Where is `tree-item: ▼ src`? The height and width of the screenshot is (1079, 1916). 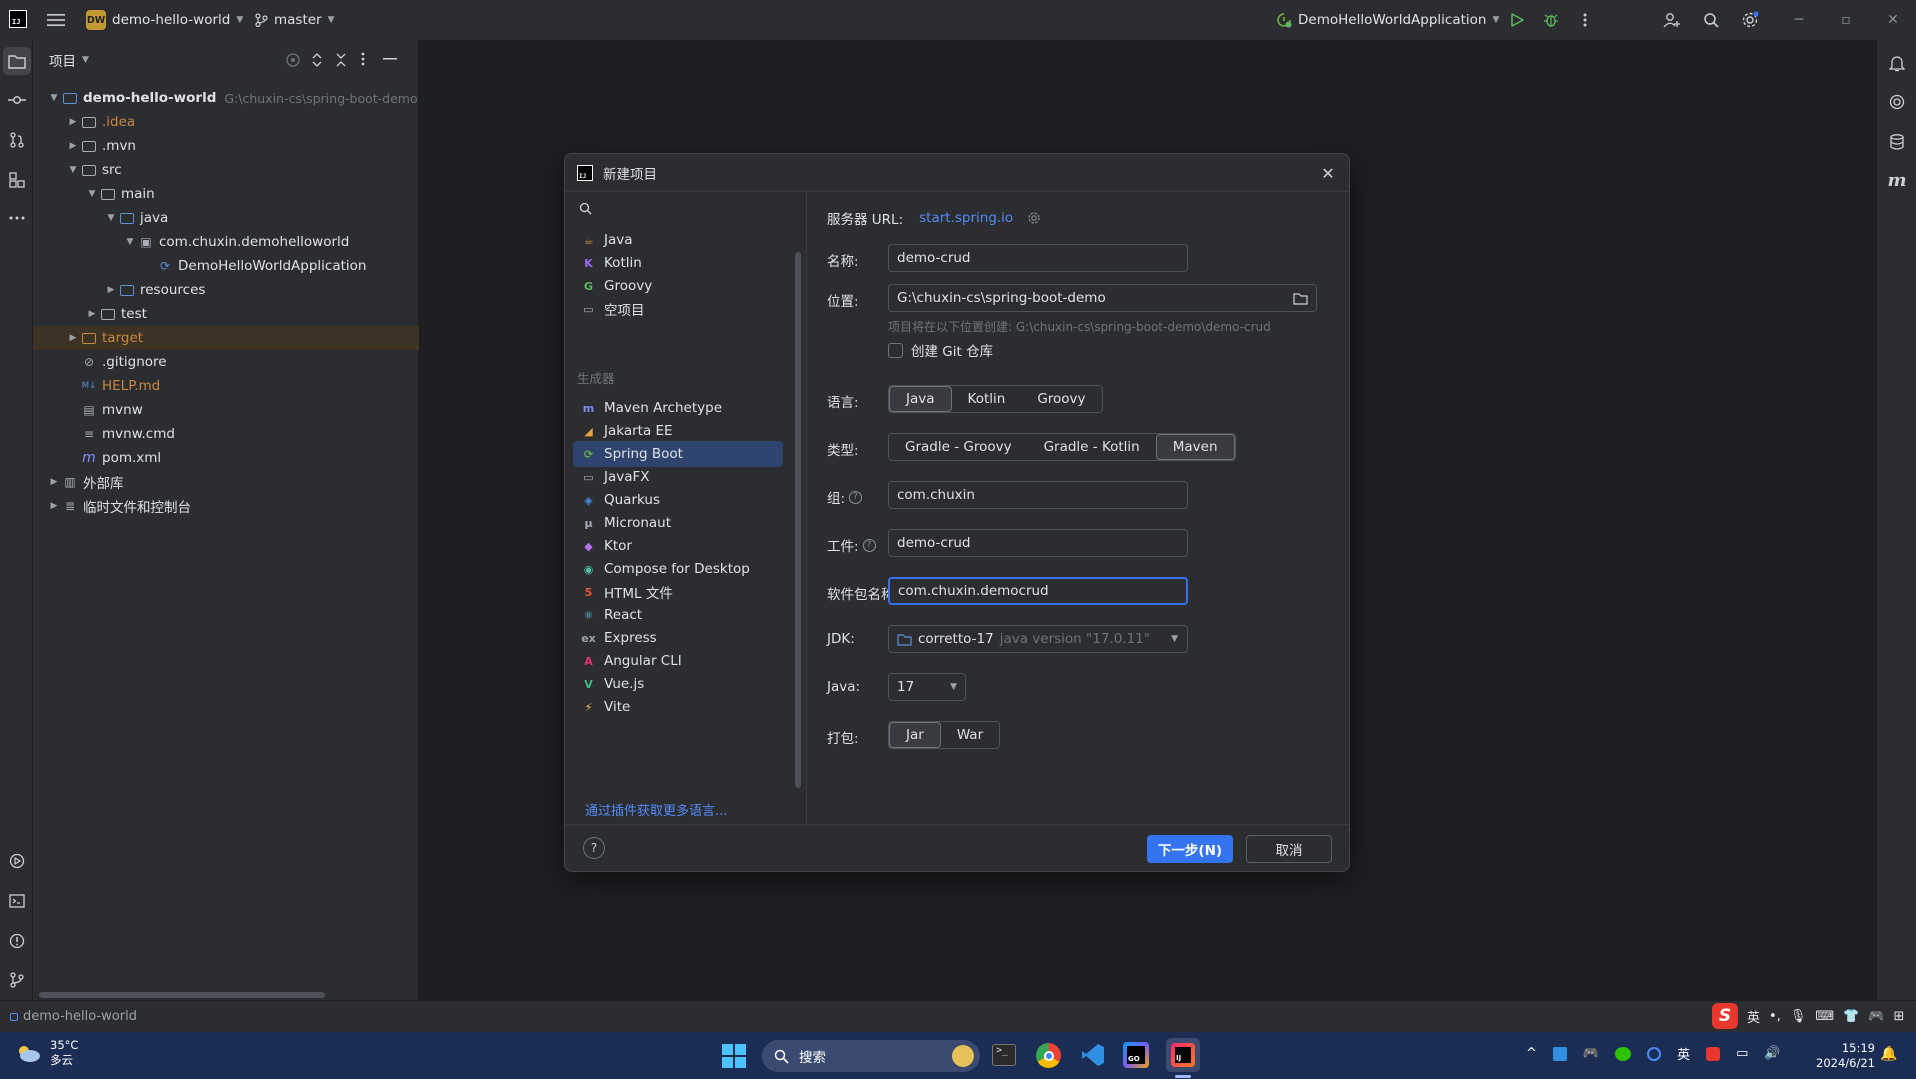
tree-item: ▼ src is located at coordinates (226, 170).